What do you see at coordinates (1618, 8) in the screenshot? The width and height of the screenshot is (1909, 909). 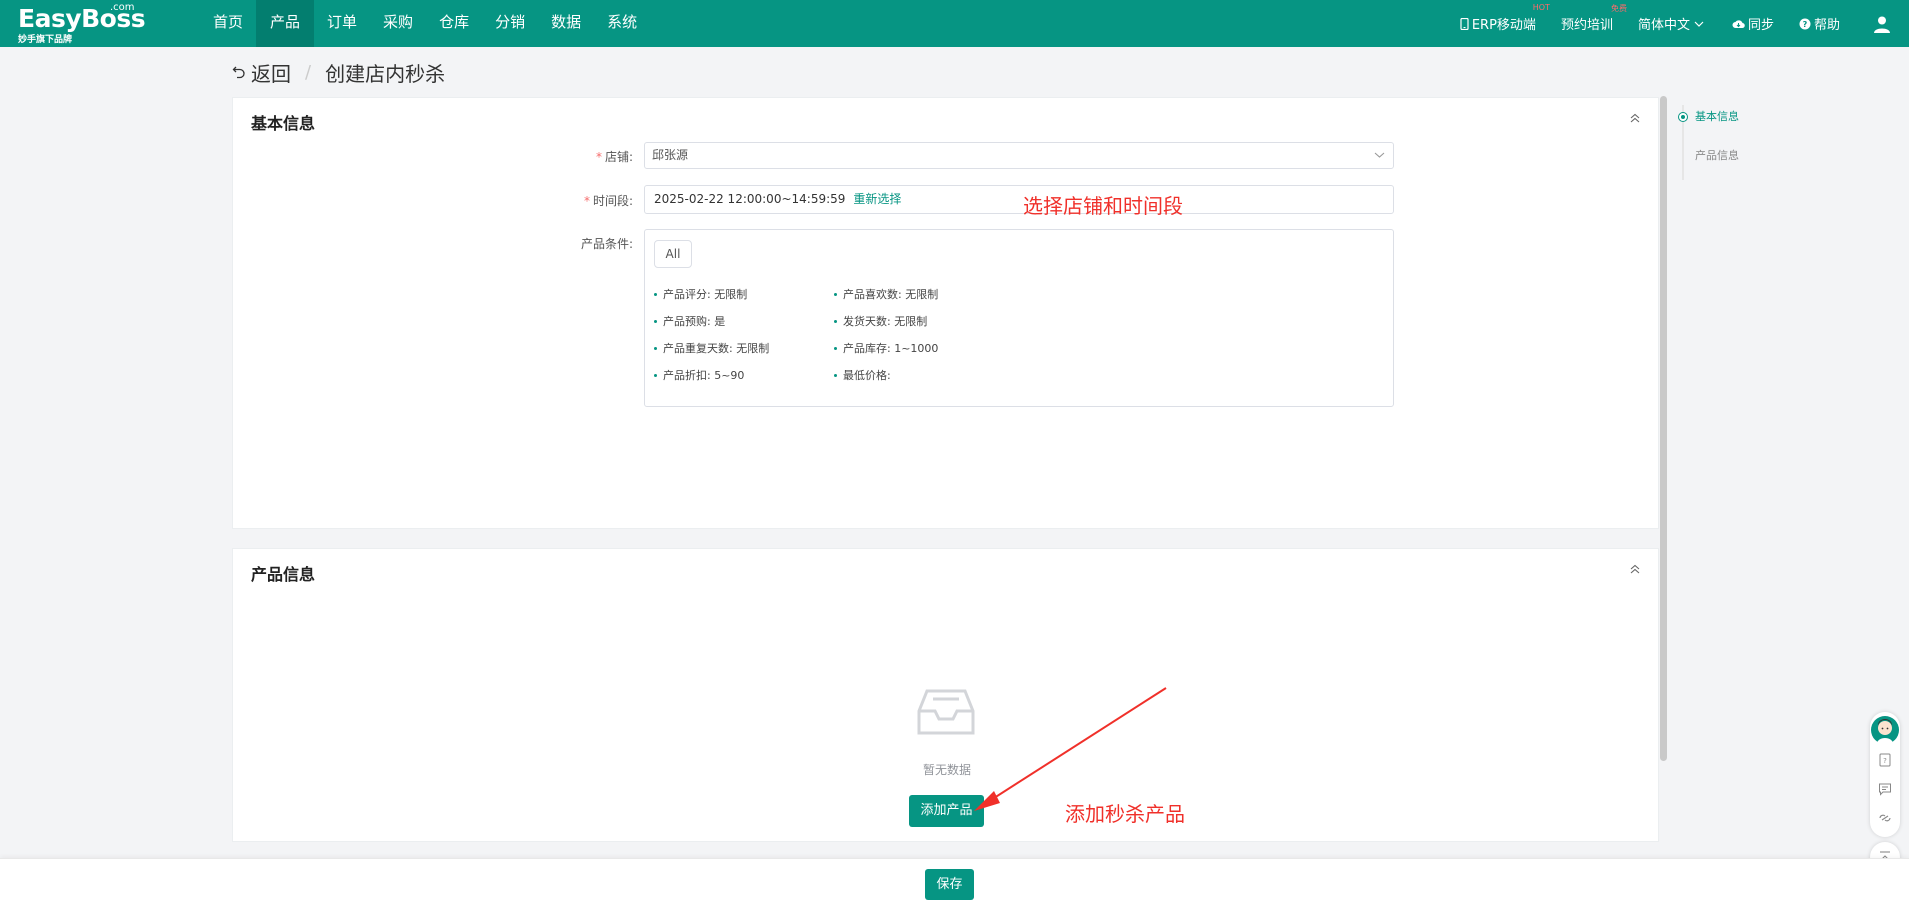 I see `free-badge: 免费` at bounding box center [1618, 8].